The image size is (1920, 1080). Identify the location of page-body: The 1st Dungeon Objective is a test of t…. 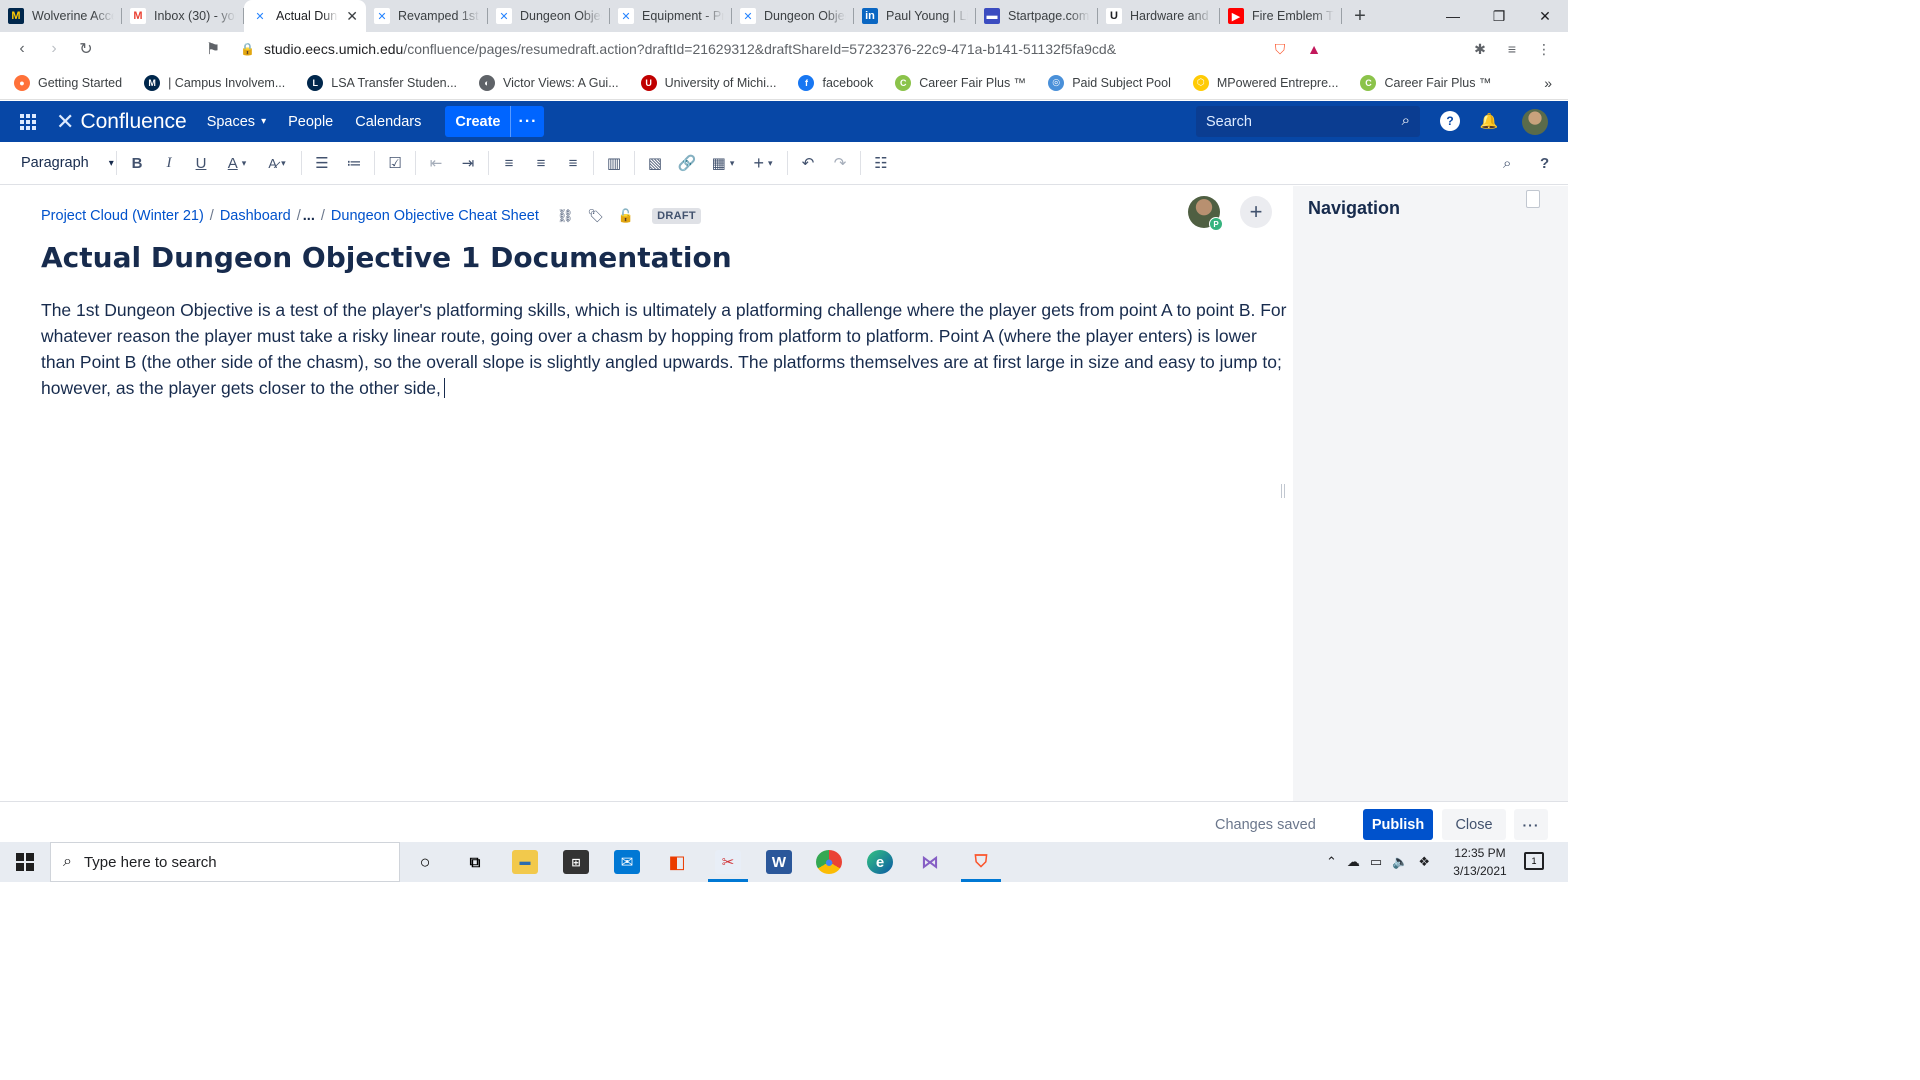
(667, 349).